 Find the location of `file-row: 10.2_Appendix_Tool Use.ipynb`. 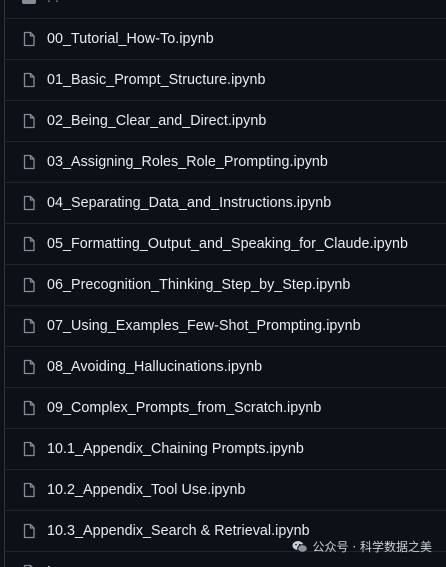

file-row: 10.2_Appendix_Tool Use.ipynb is located at coordinates (225, 490).